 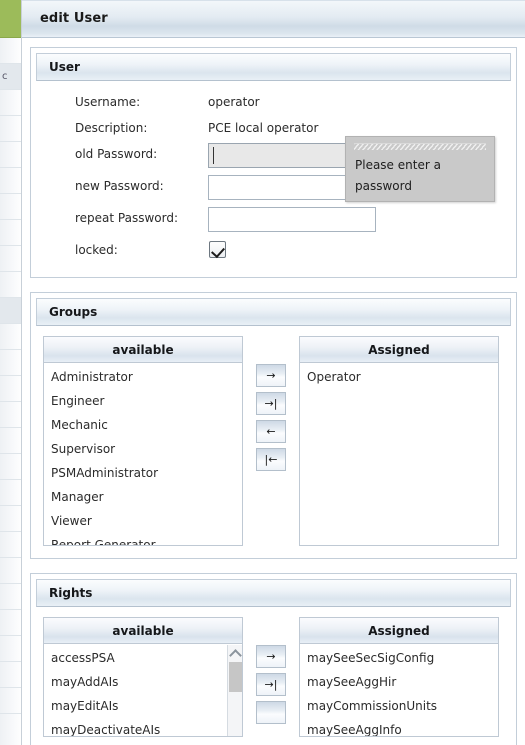 What do you see at coordinates (399, 682) in the screenshot?
I see `list-item: maySeeAggHir` at bounding box center [399, 682].